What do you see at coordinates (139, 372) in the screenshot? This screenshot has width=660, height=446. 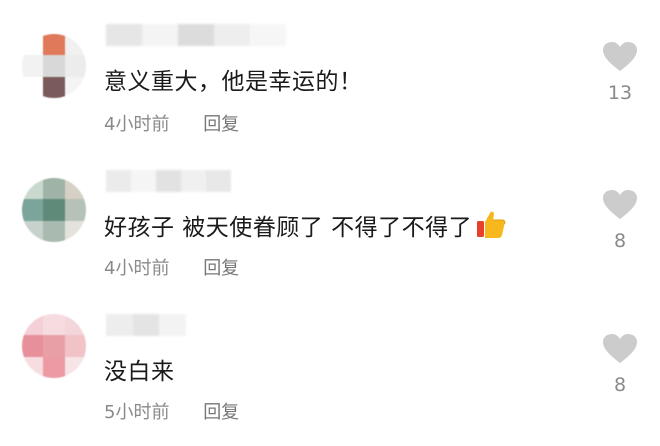 I see `comment-text-content: 没白来` at bounding box center [139, 372].